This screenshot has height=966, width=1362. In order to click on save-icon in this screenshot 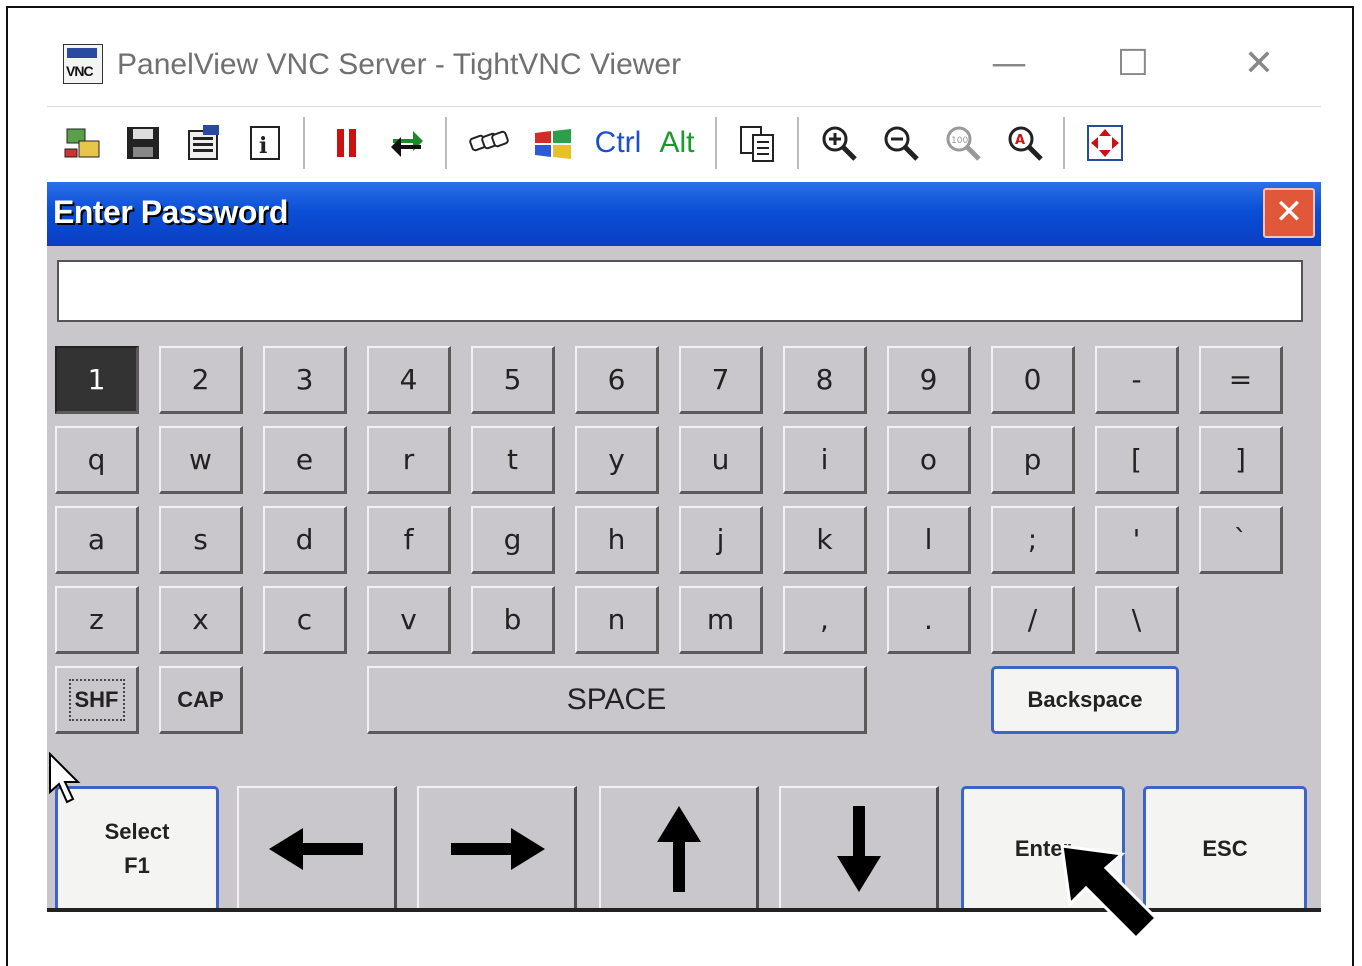, I will do `click(143, 143)`.